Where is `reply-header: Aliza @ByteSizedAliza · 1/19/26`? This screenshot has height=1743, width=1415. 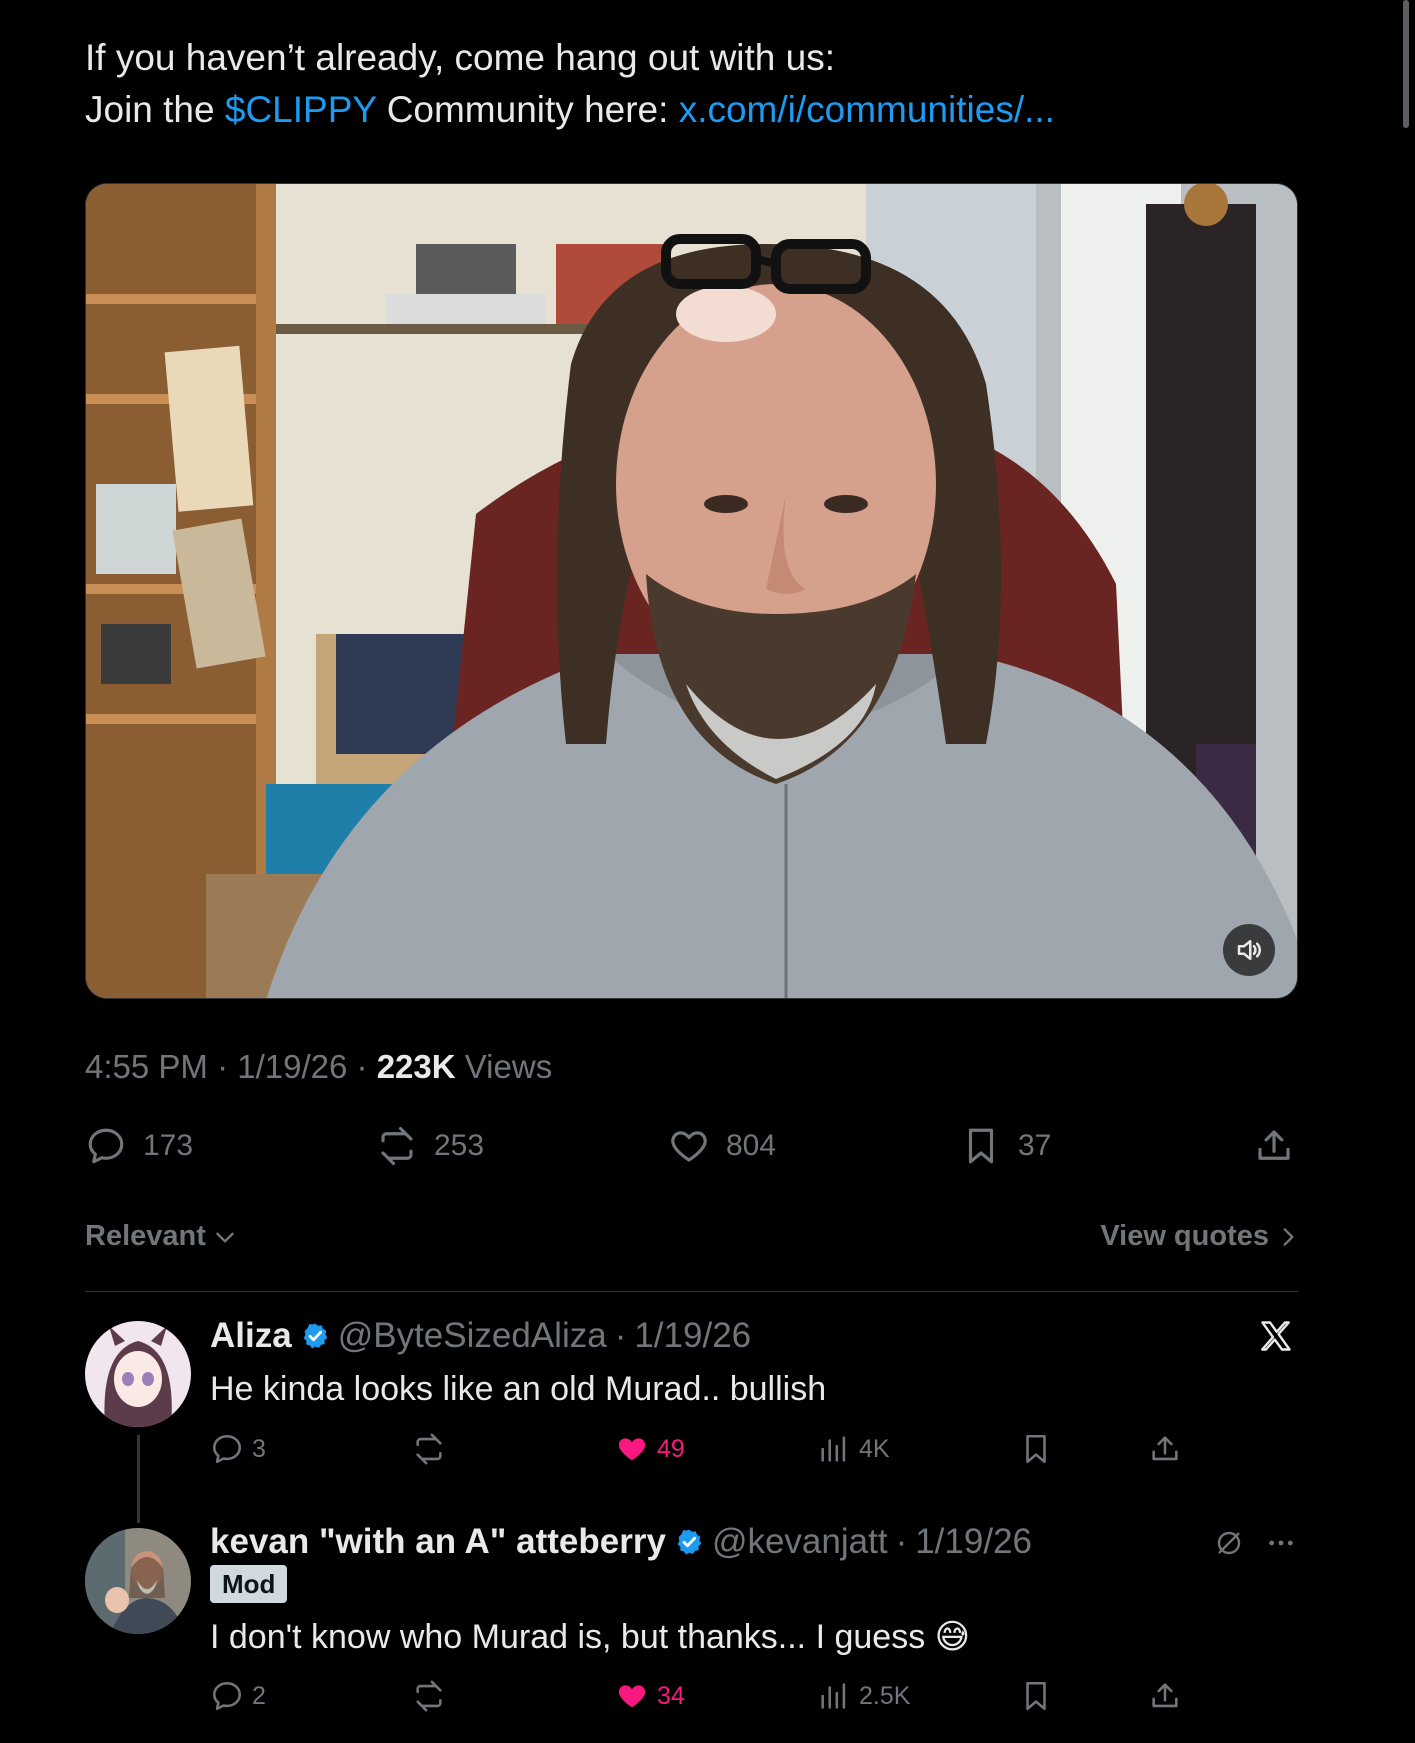 reply-header: Aliza @ByteSizedAliza · 1/19/26 is located at coordinates (481, 1336).